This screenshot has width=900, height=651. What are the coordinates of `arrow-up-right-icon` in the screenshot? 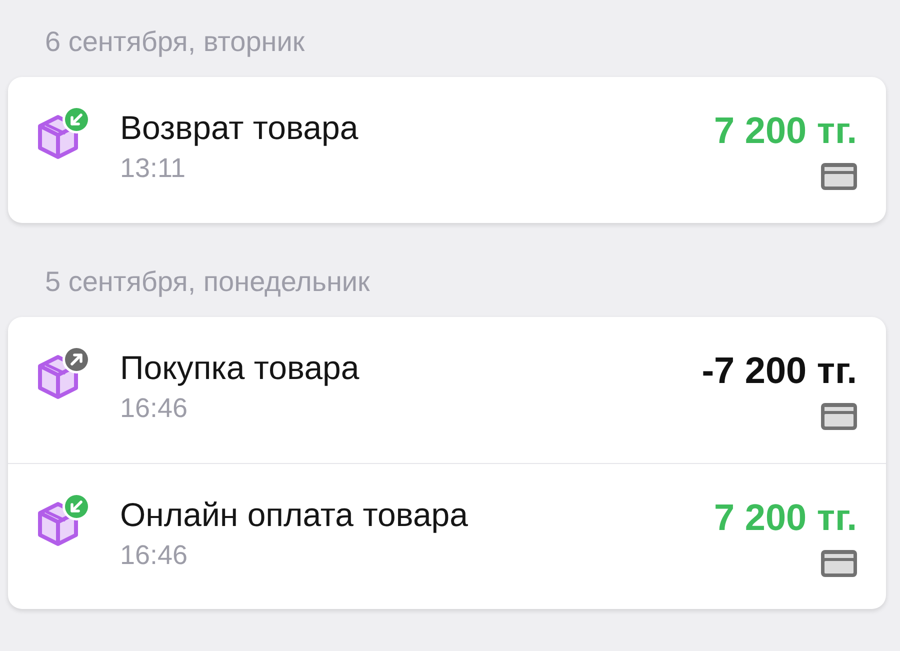 It's located at (76, 359).